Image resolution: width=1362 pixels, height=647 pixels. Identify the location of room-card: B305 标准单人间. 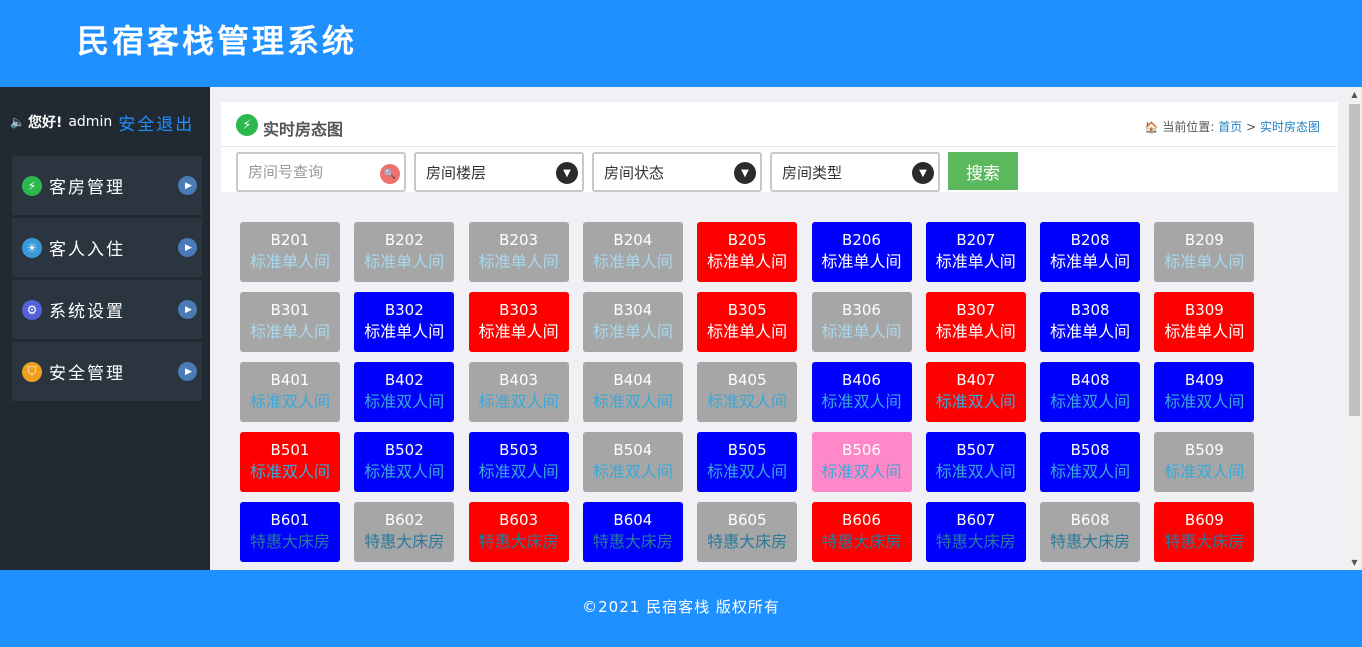
(747, 322).